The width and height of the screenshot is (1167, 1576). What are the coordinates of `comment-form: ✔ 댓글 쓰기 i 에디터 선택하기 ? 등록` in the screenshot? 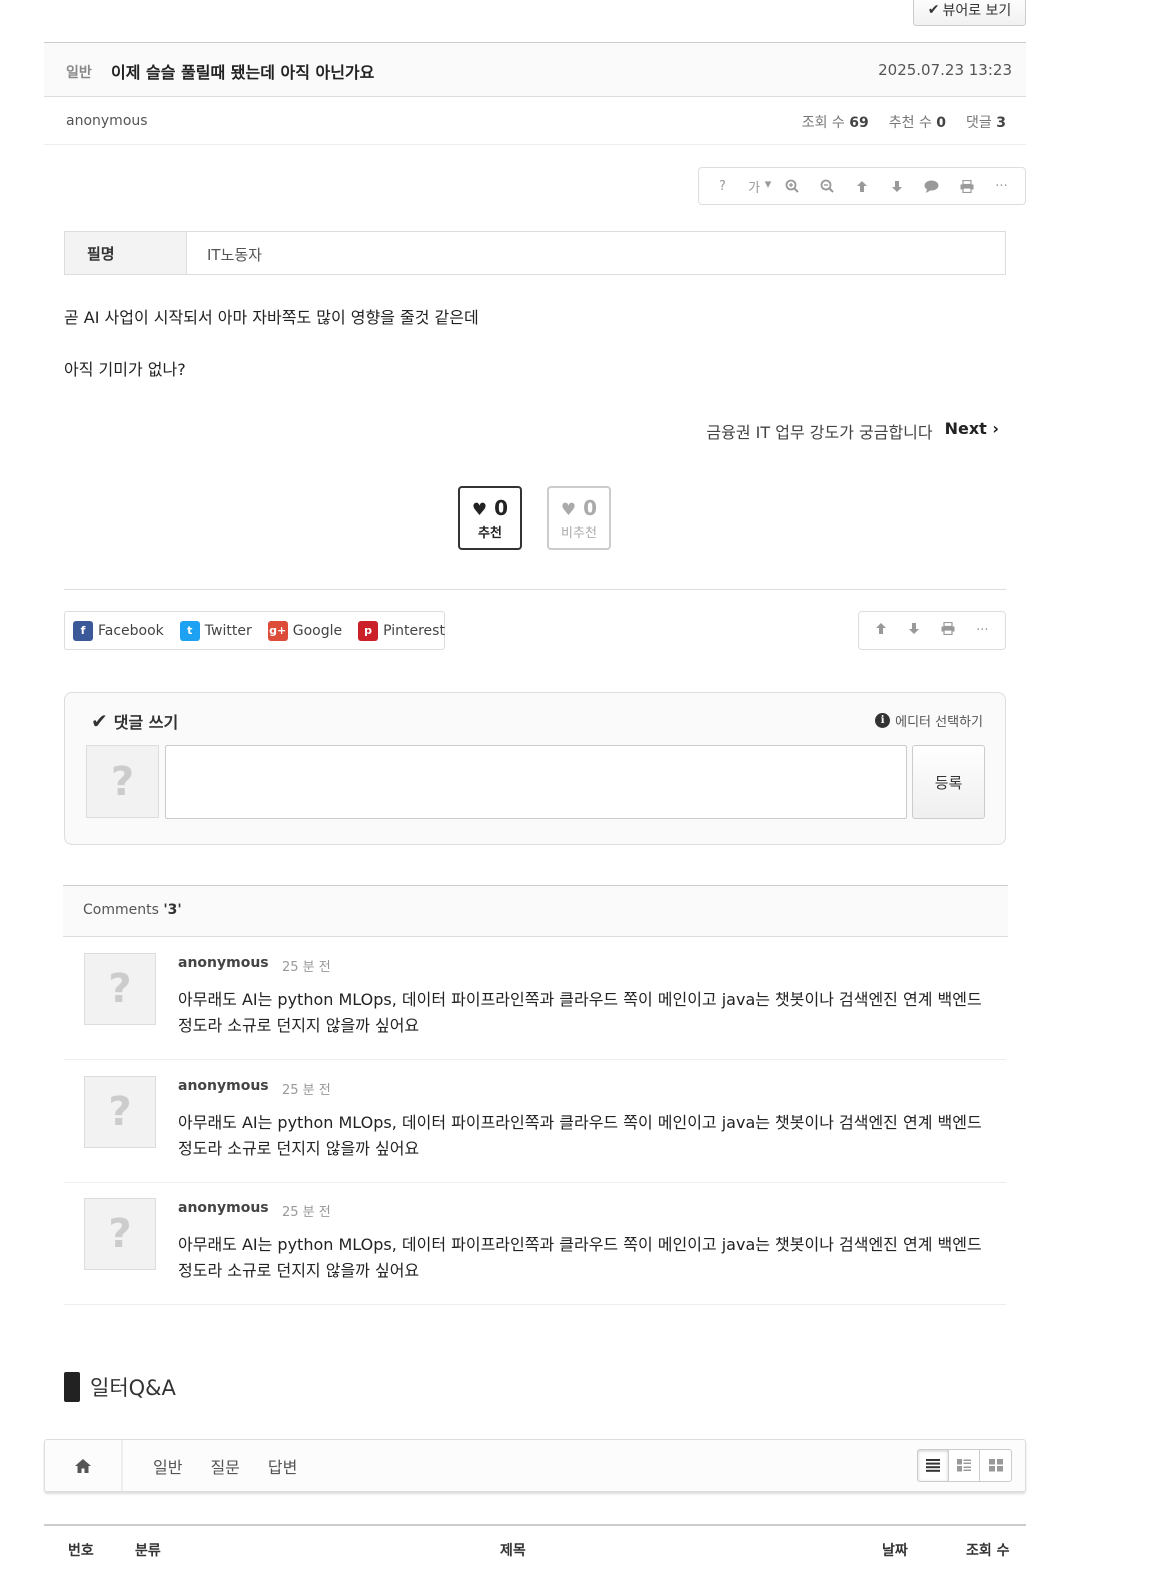 It's located at (535, 768).